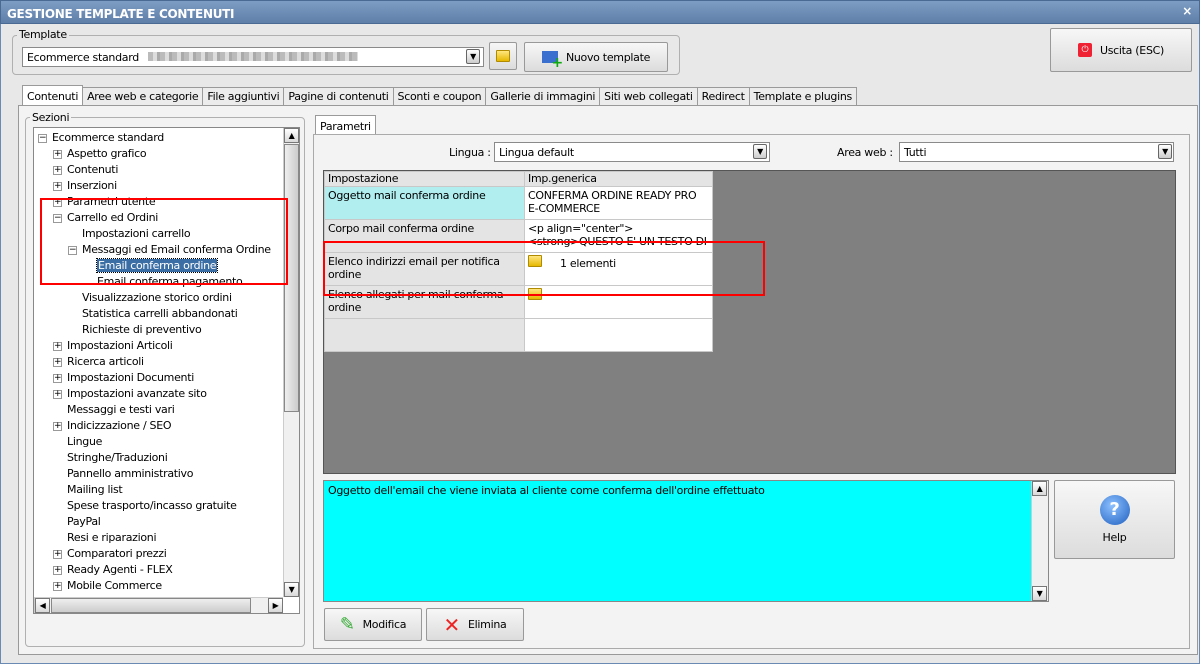 This screenshot has height=664, width=1200. Describe the element at coordinates (618, 179) in the screenshot. I see `column-header: Imp.generica` at that location.